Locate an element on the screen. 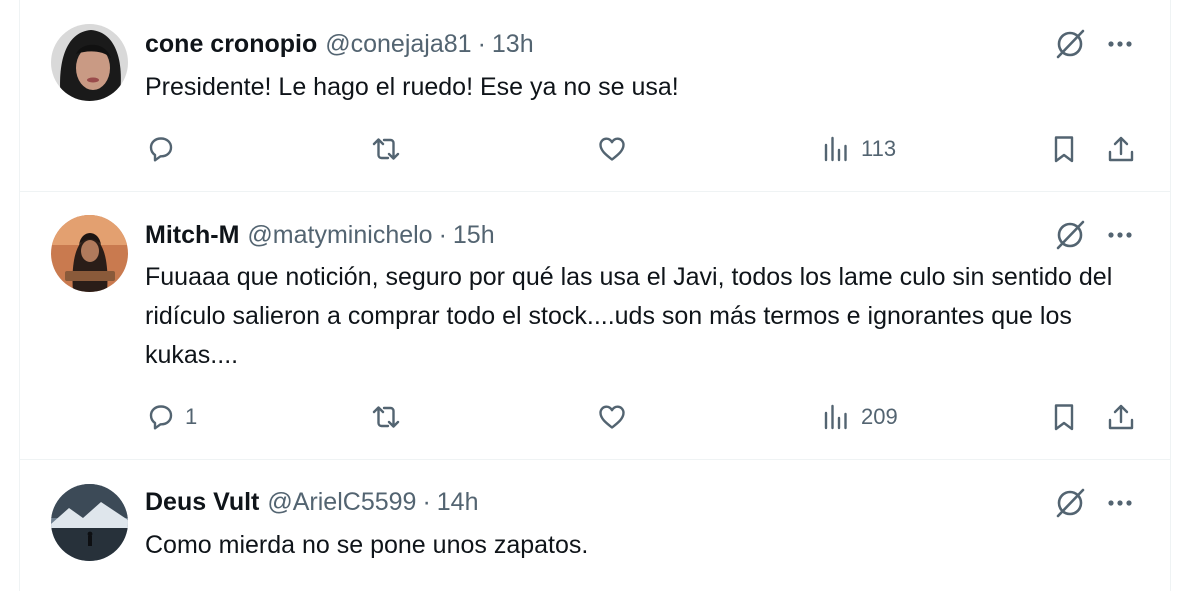 The width and height of the screenshot is (1200, 591). tweet-text: Como mierda no se pone unos zapatos. is located at coordinates (367, 545).